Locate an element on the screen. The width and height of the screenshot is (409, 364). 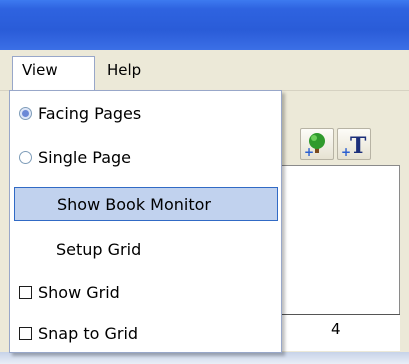
toolbar: + T + is located at coordinates (339, 142).